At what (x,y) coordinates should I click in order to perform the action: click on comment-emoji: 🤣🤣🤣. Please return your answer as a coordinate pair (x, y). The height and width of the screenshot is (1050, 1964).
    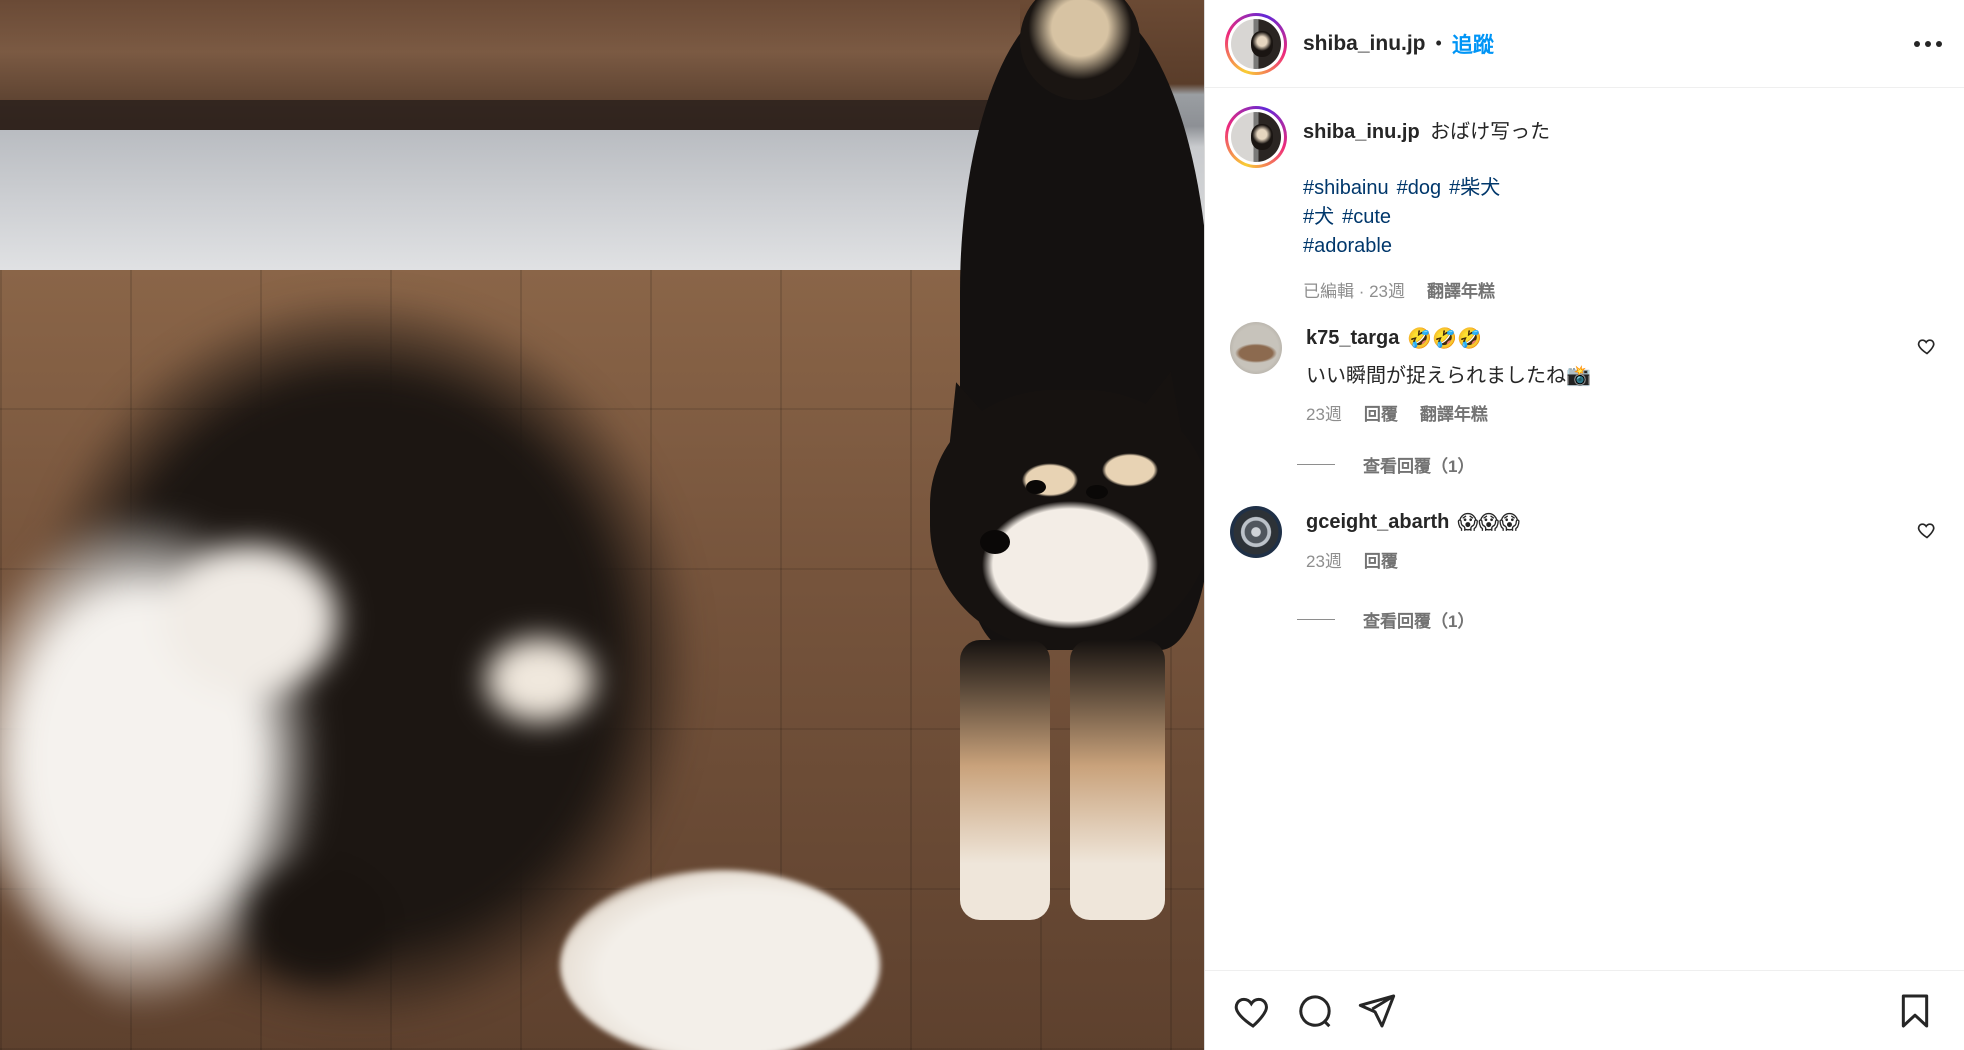
    Looking at the image, I should click on (1445, 339).